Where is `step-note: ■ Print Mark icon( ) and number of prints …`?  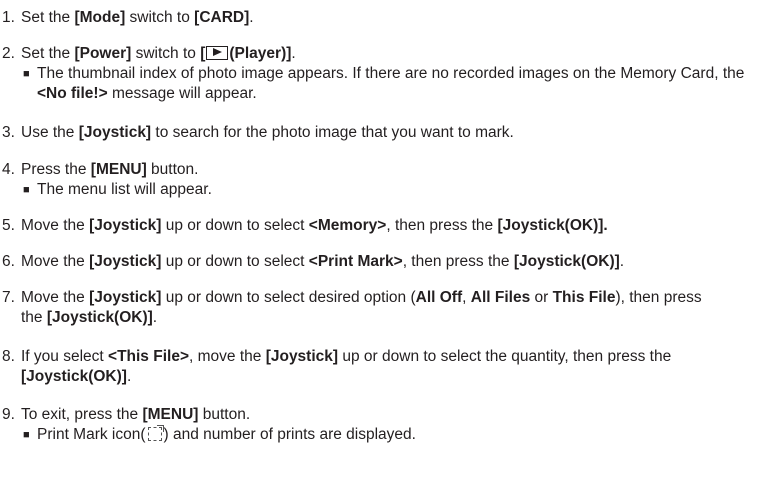
step-note: ■ Print Mark icon( ) and number of prints … is located at coordinates (398, 435).